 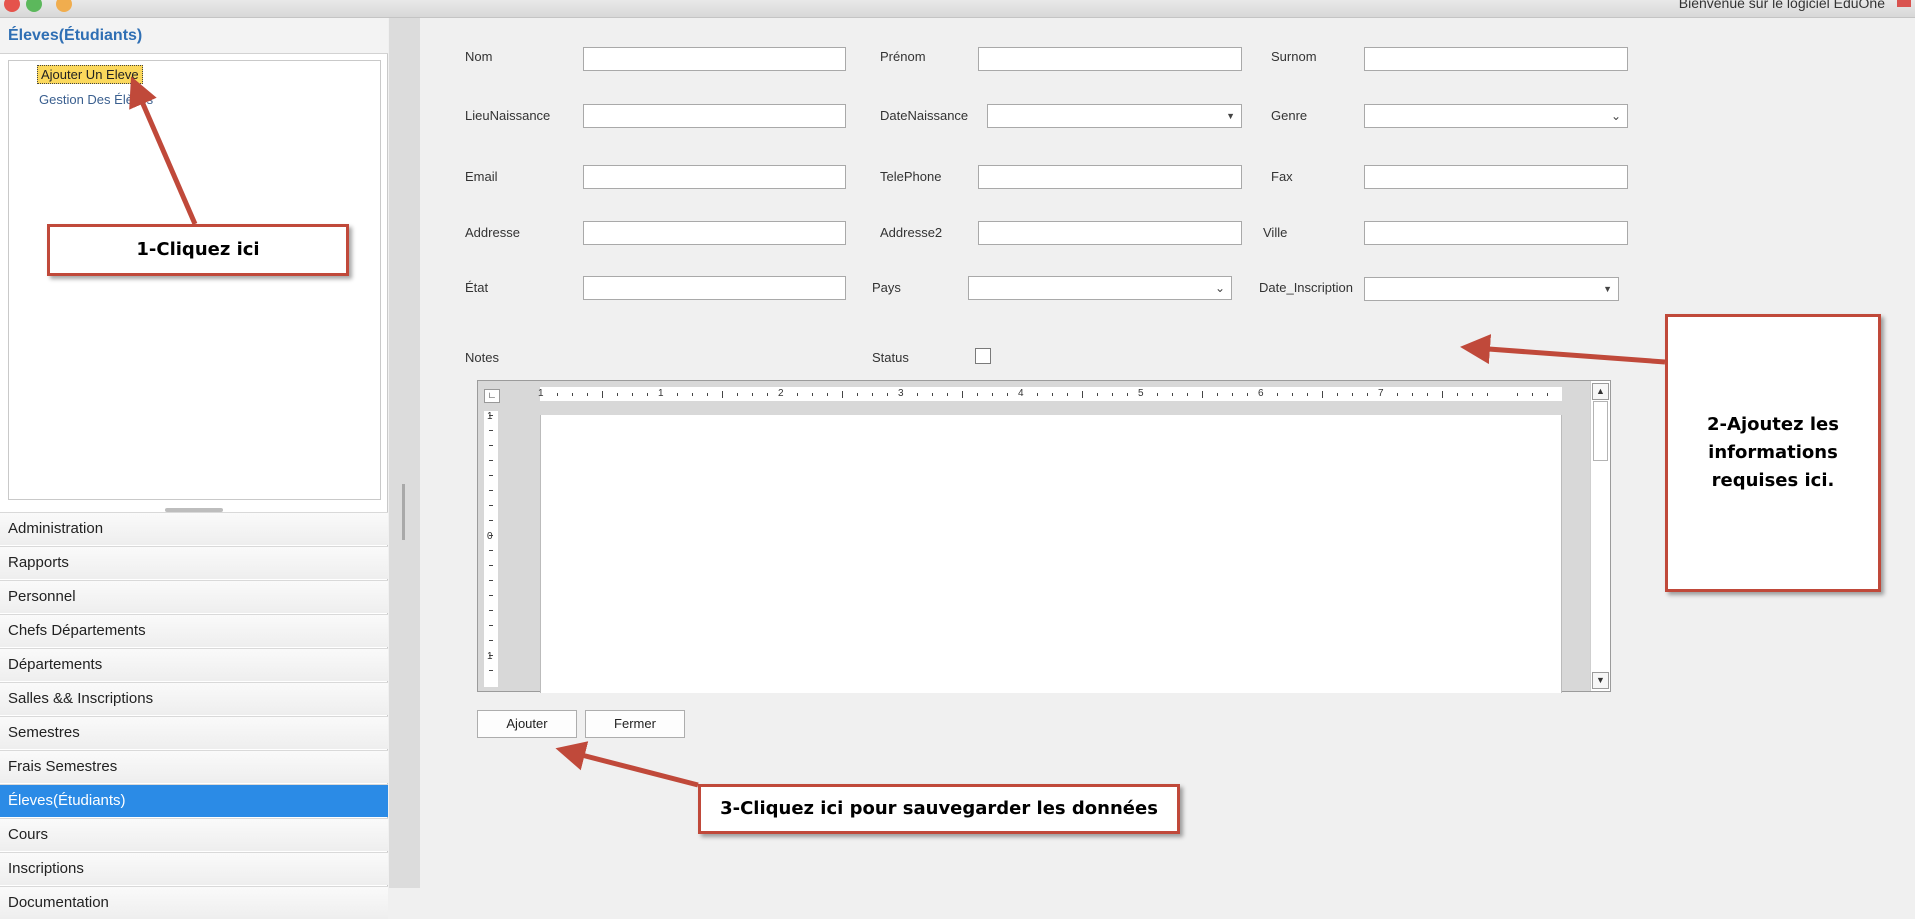 I want to click on nav-item-inscriptions: Inscriptions, so click(x=194, y=868).